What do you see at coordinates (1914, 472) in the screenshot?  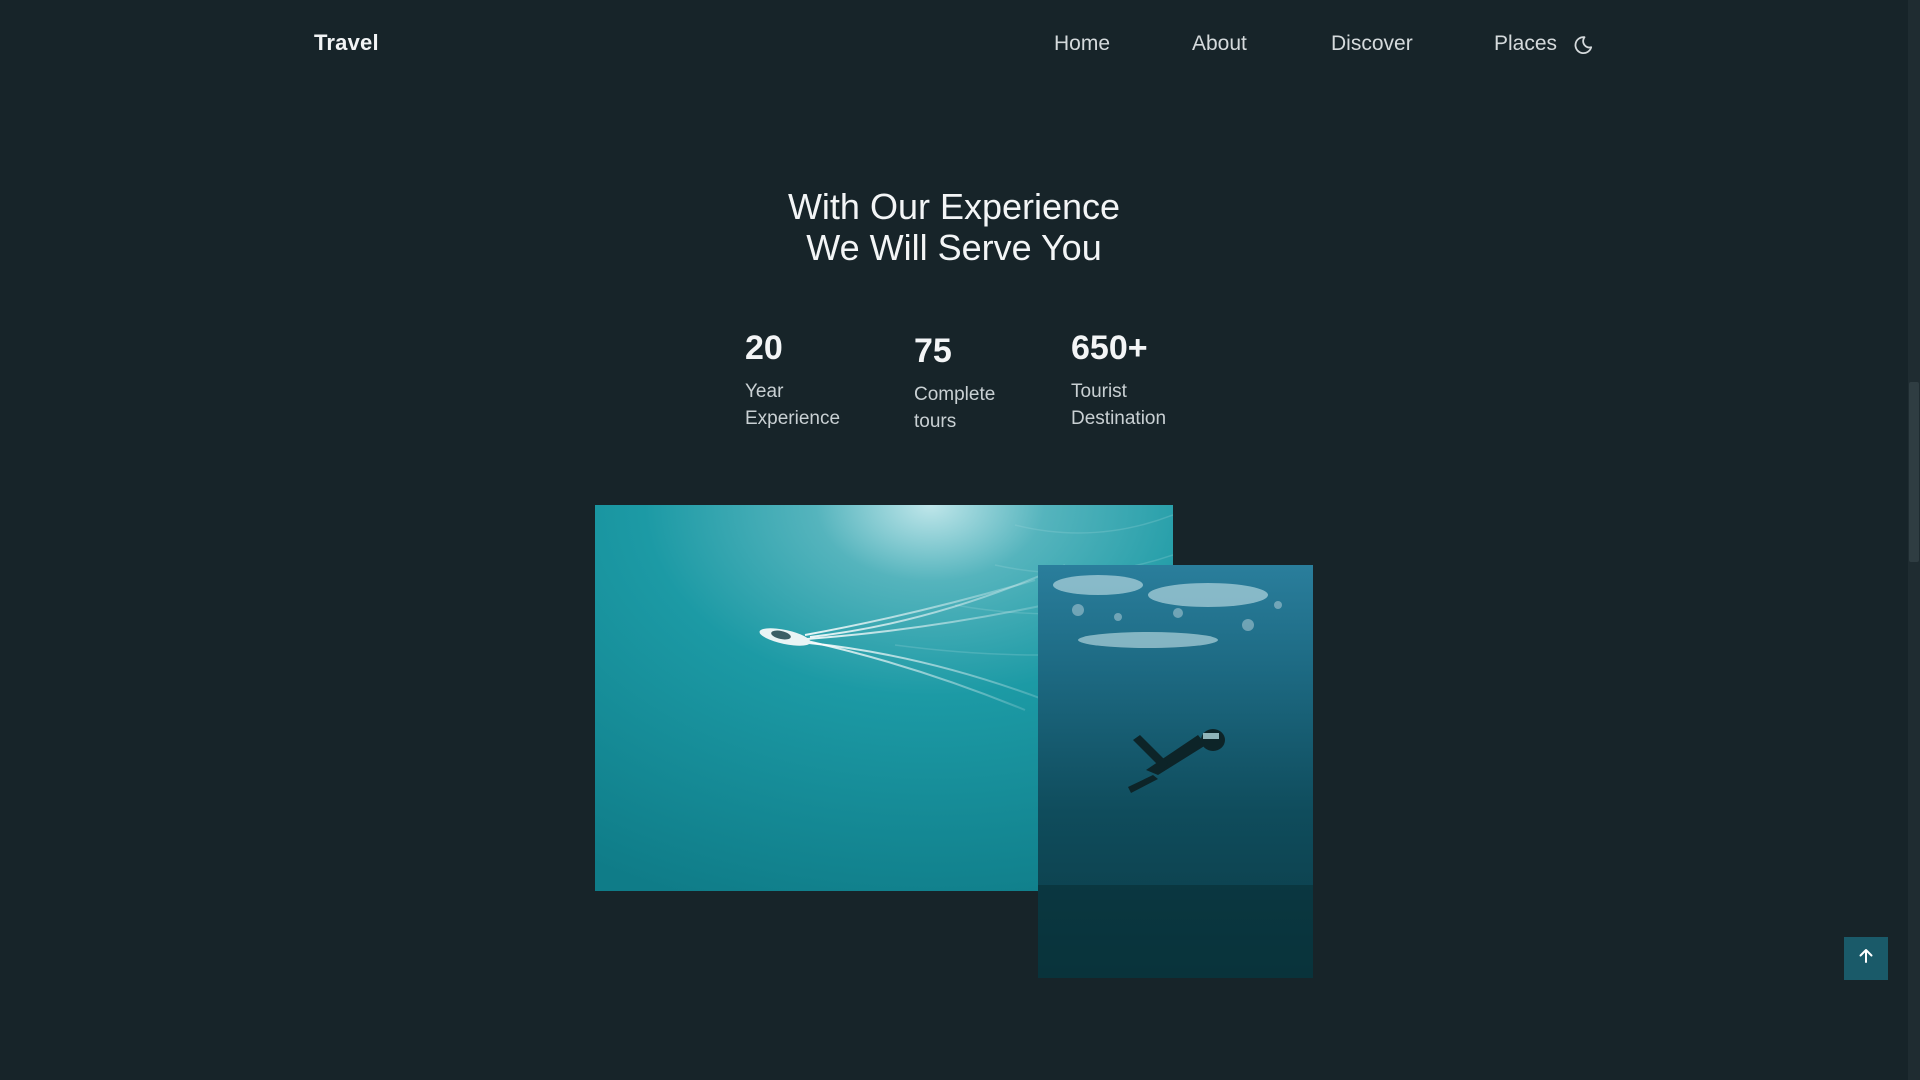 I see `scrollbar-thumb` at bounding box center [1914, 472].